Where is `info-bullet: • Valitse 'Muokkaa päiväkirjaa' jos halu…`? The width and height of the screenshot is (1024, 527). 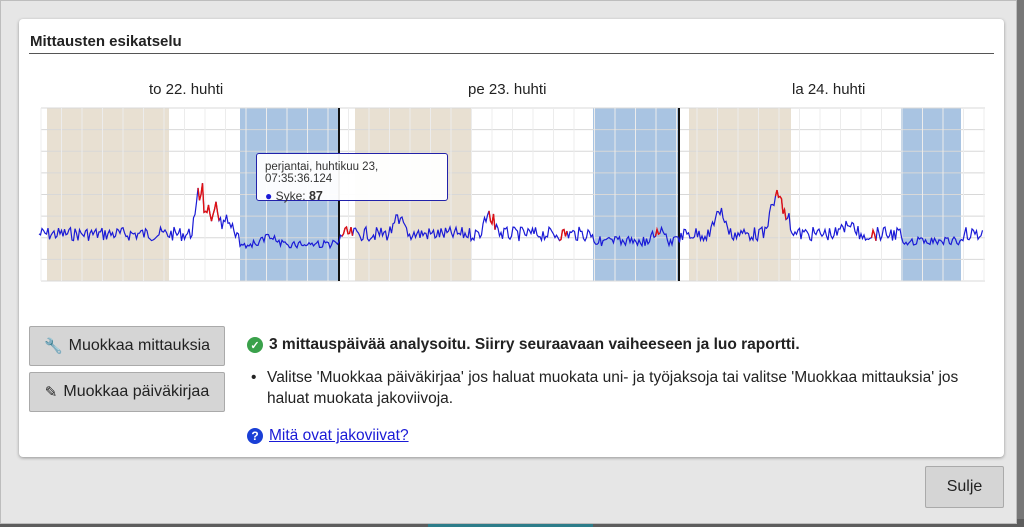 info-bullet: • Valitse 'Muokkaa päiväkirjaa' jos halu… is located at coordinates (621, 388).